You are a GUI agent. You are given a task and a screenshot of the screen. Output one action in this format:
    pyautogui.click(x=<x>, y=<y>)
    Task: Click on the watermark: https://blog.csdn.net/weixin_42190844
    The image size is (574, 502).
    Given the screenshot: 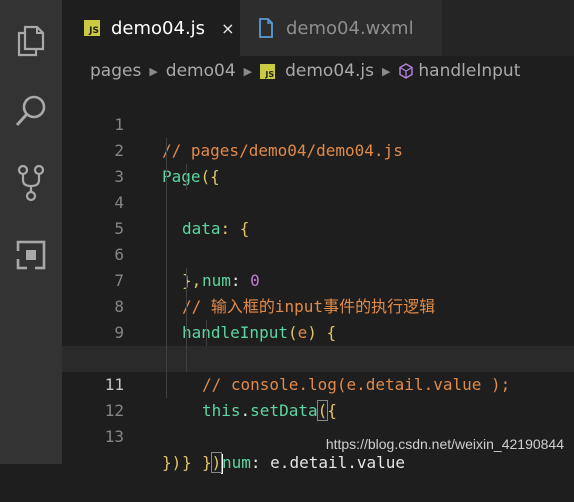 What is the action you would take?
    pyautogui.click(x=444, y=444)
    